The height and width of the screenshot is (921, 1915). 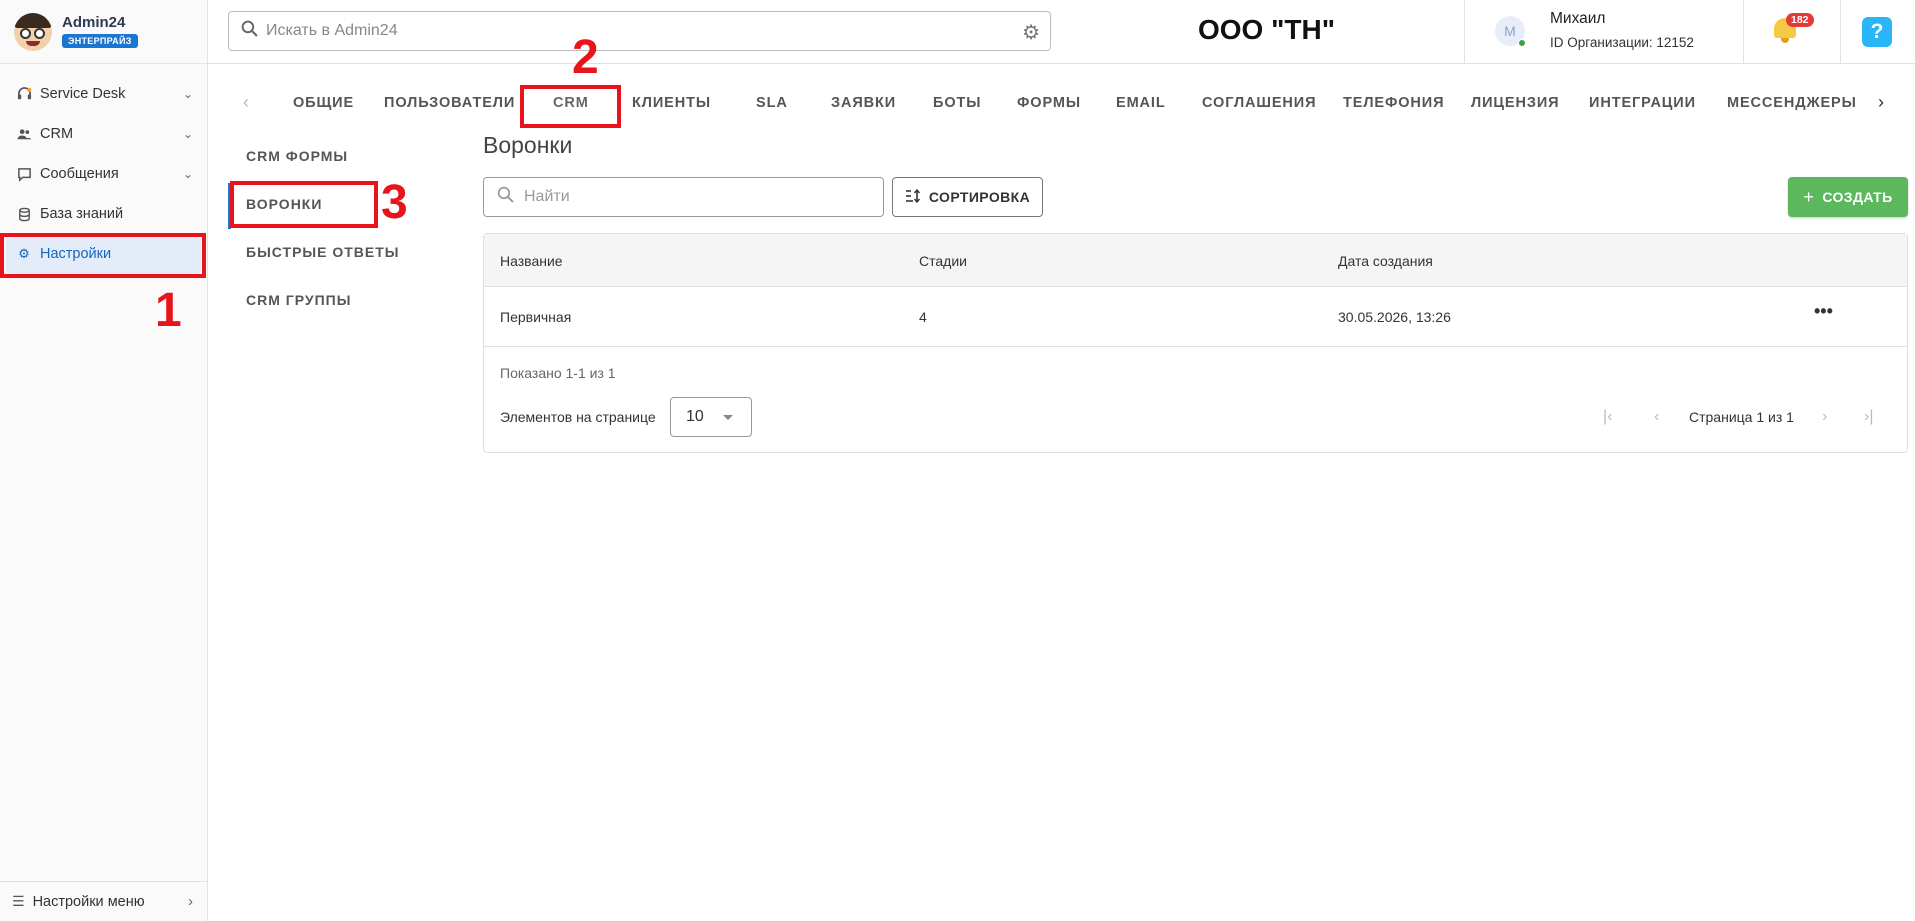 What do you see at coordinates (1881, 102) in the screenshot?
I see `tabs-scroll-right-icon: ›` at bounding box center [1881, 102].